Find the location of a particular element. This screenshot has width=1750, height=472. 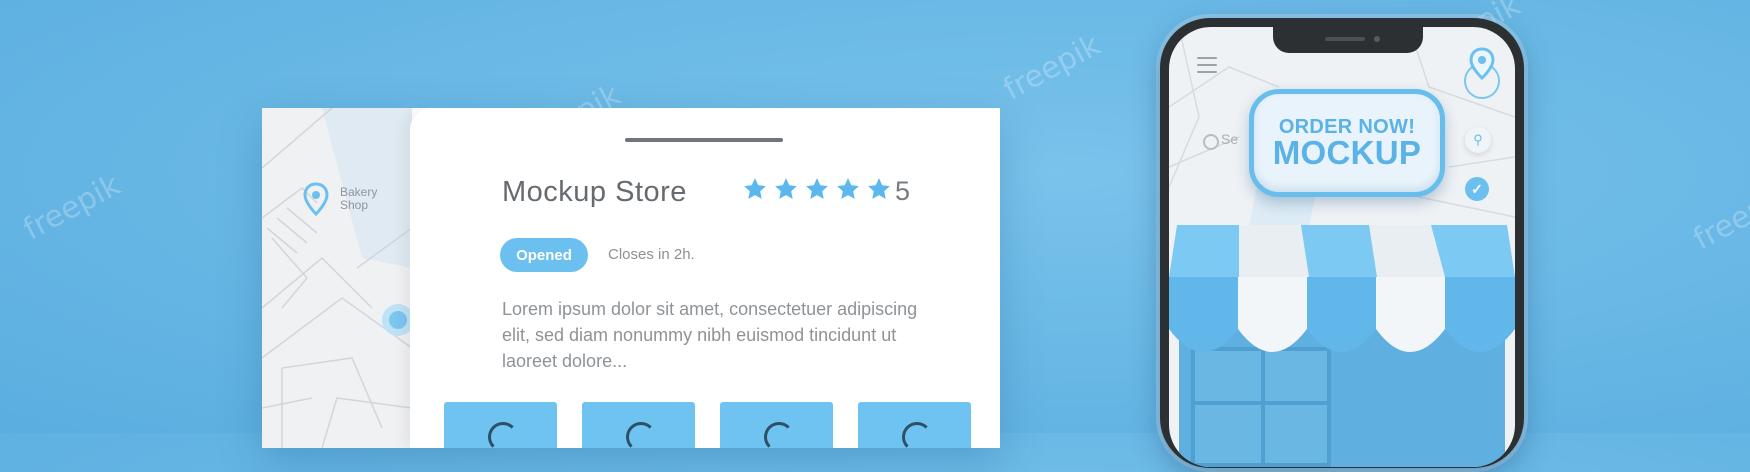

drag-handle is located at coordinates (704, 140).